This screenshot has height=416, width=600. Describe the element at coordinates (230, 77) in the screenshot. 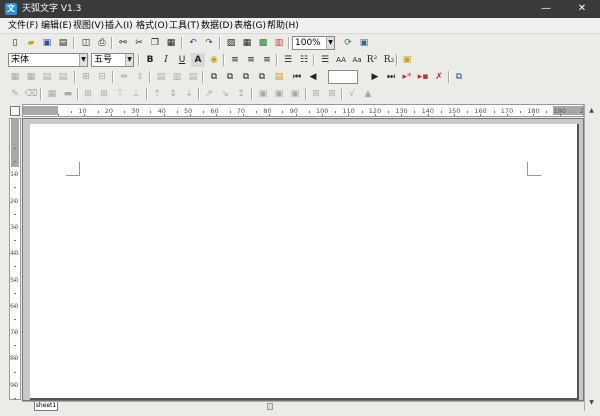

I see `group-icon: ⧉` at that location.